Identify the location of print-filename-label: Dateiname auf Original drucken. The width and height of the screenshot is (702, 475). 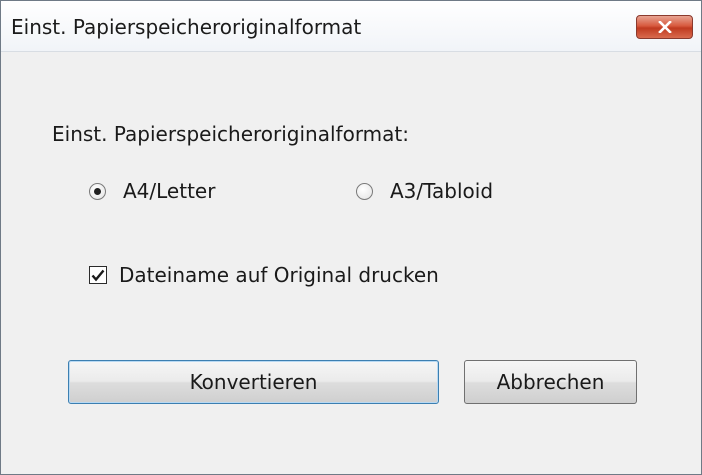
(279, 275).